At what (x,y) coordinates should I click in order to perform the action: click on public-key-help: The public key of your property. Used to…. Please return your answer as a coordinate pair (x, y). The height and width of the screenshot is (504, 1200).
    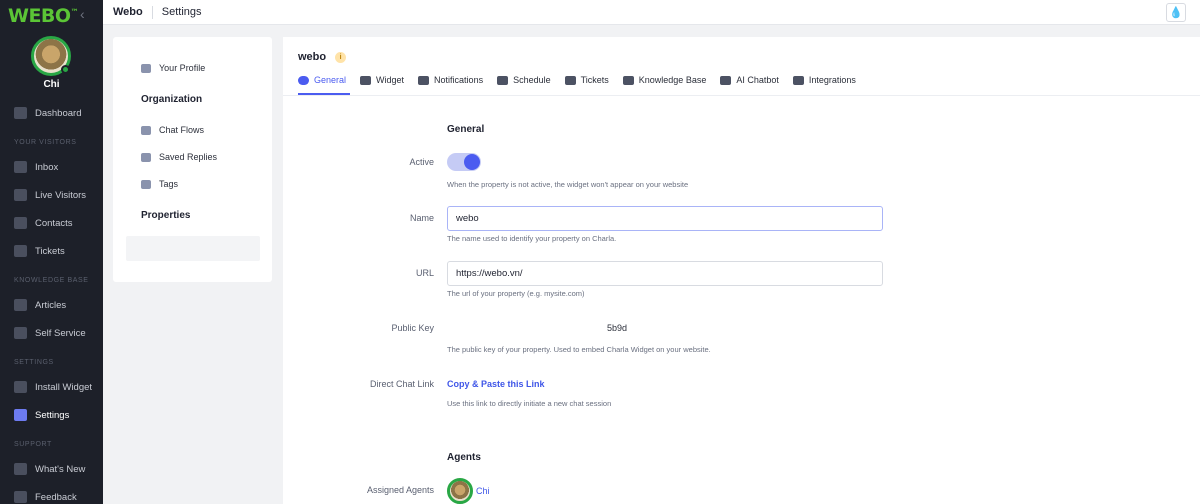
    Looking at the image, I should click on (579, 349).